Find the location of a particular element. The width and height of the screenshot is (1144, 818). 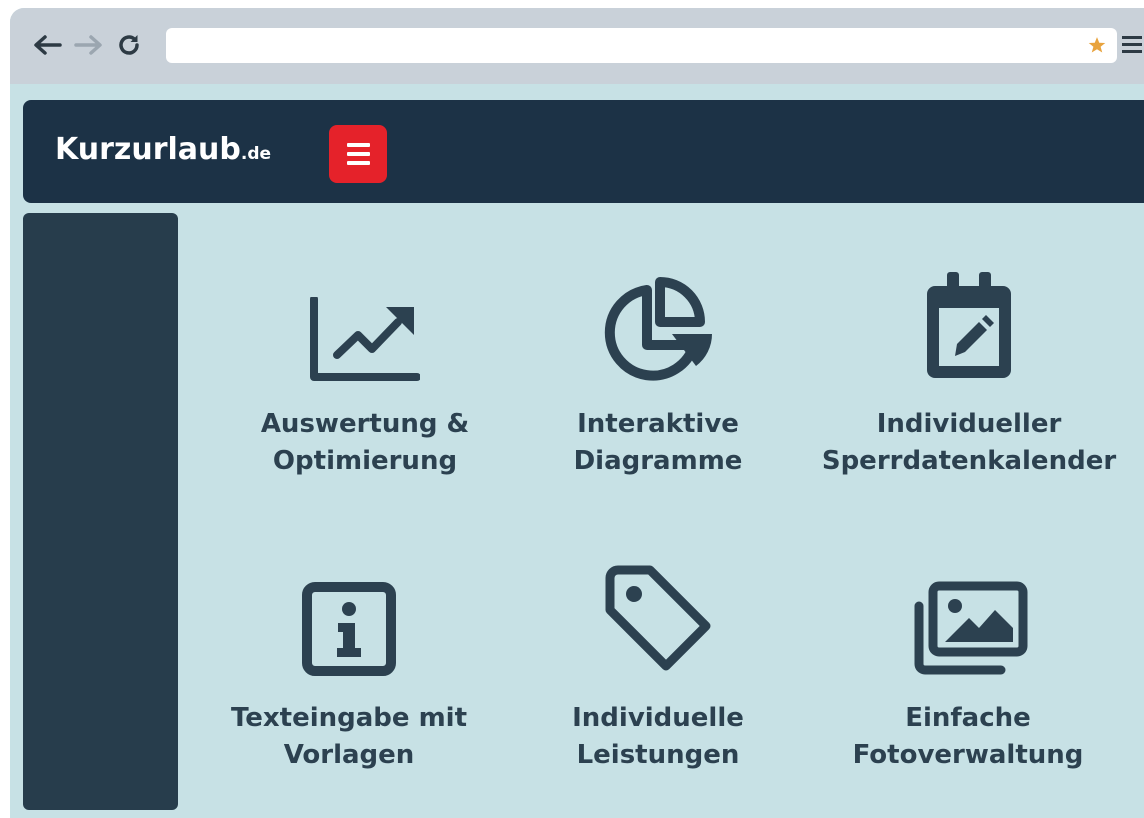

tag-icon is located at coordinates (658, 618).